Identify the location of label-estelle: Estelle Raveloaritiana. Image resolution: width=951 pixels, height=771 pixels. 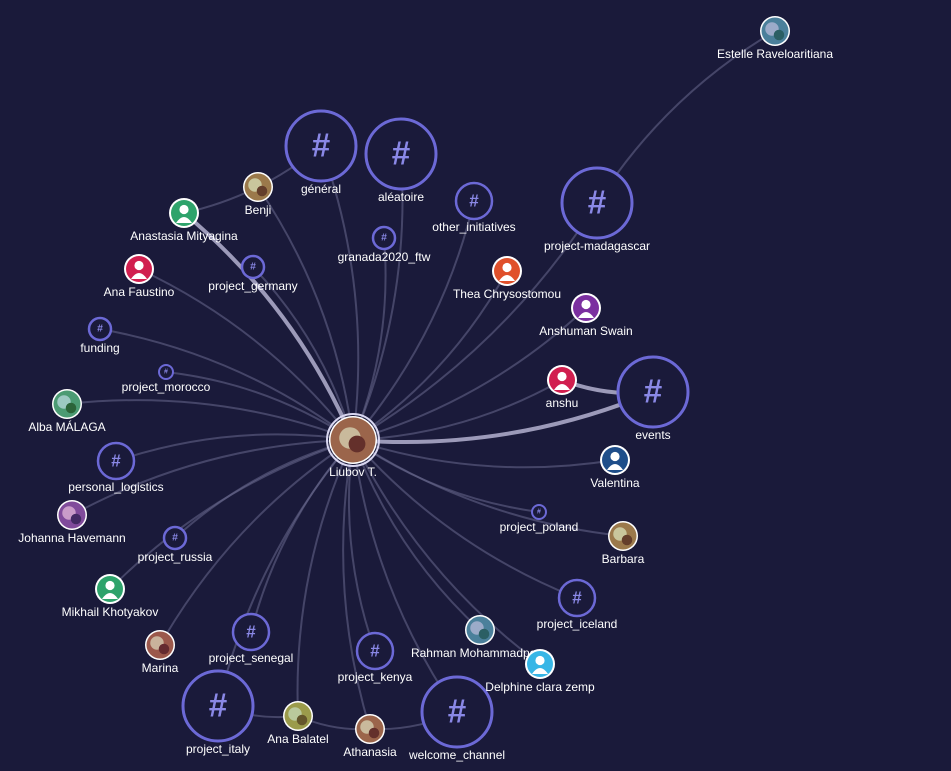
(775, 54).